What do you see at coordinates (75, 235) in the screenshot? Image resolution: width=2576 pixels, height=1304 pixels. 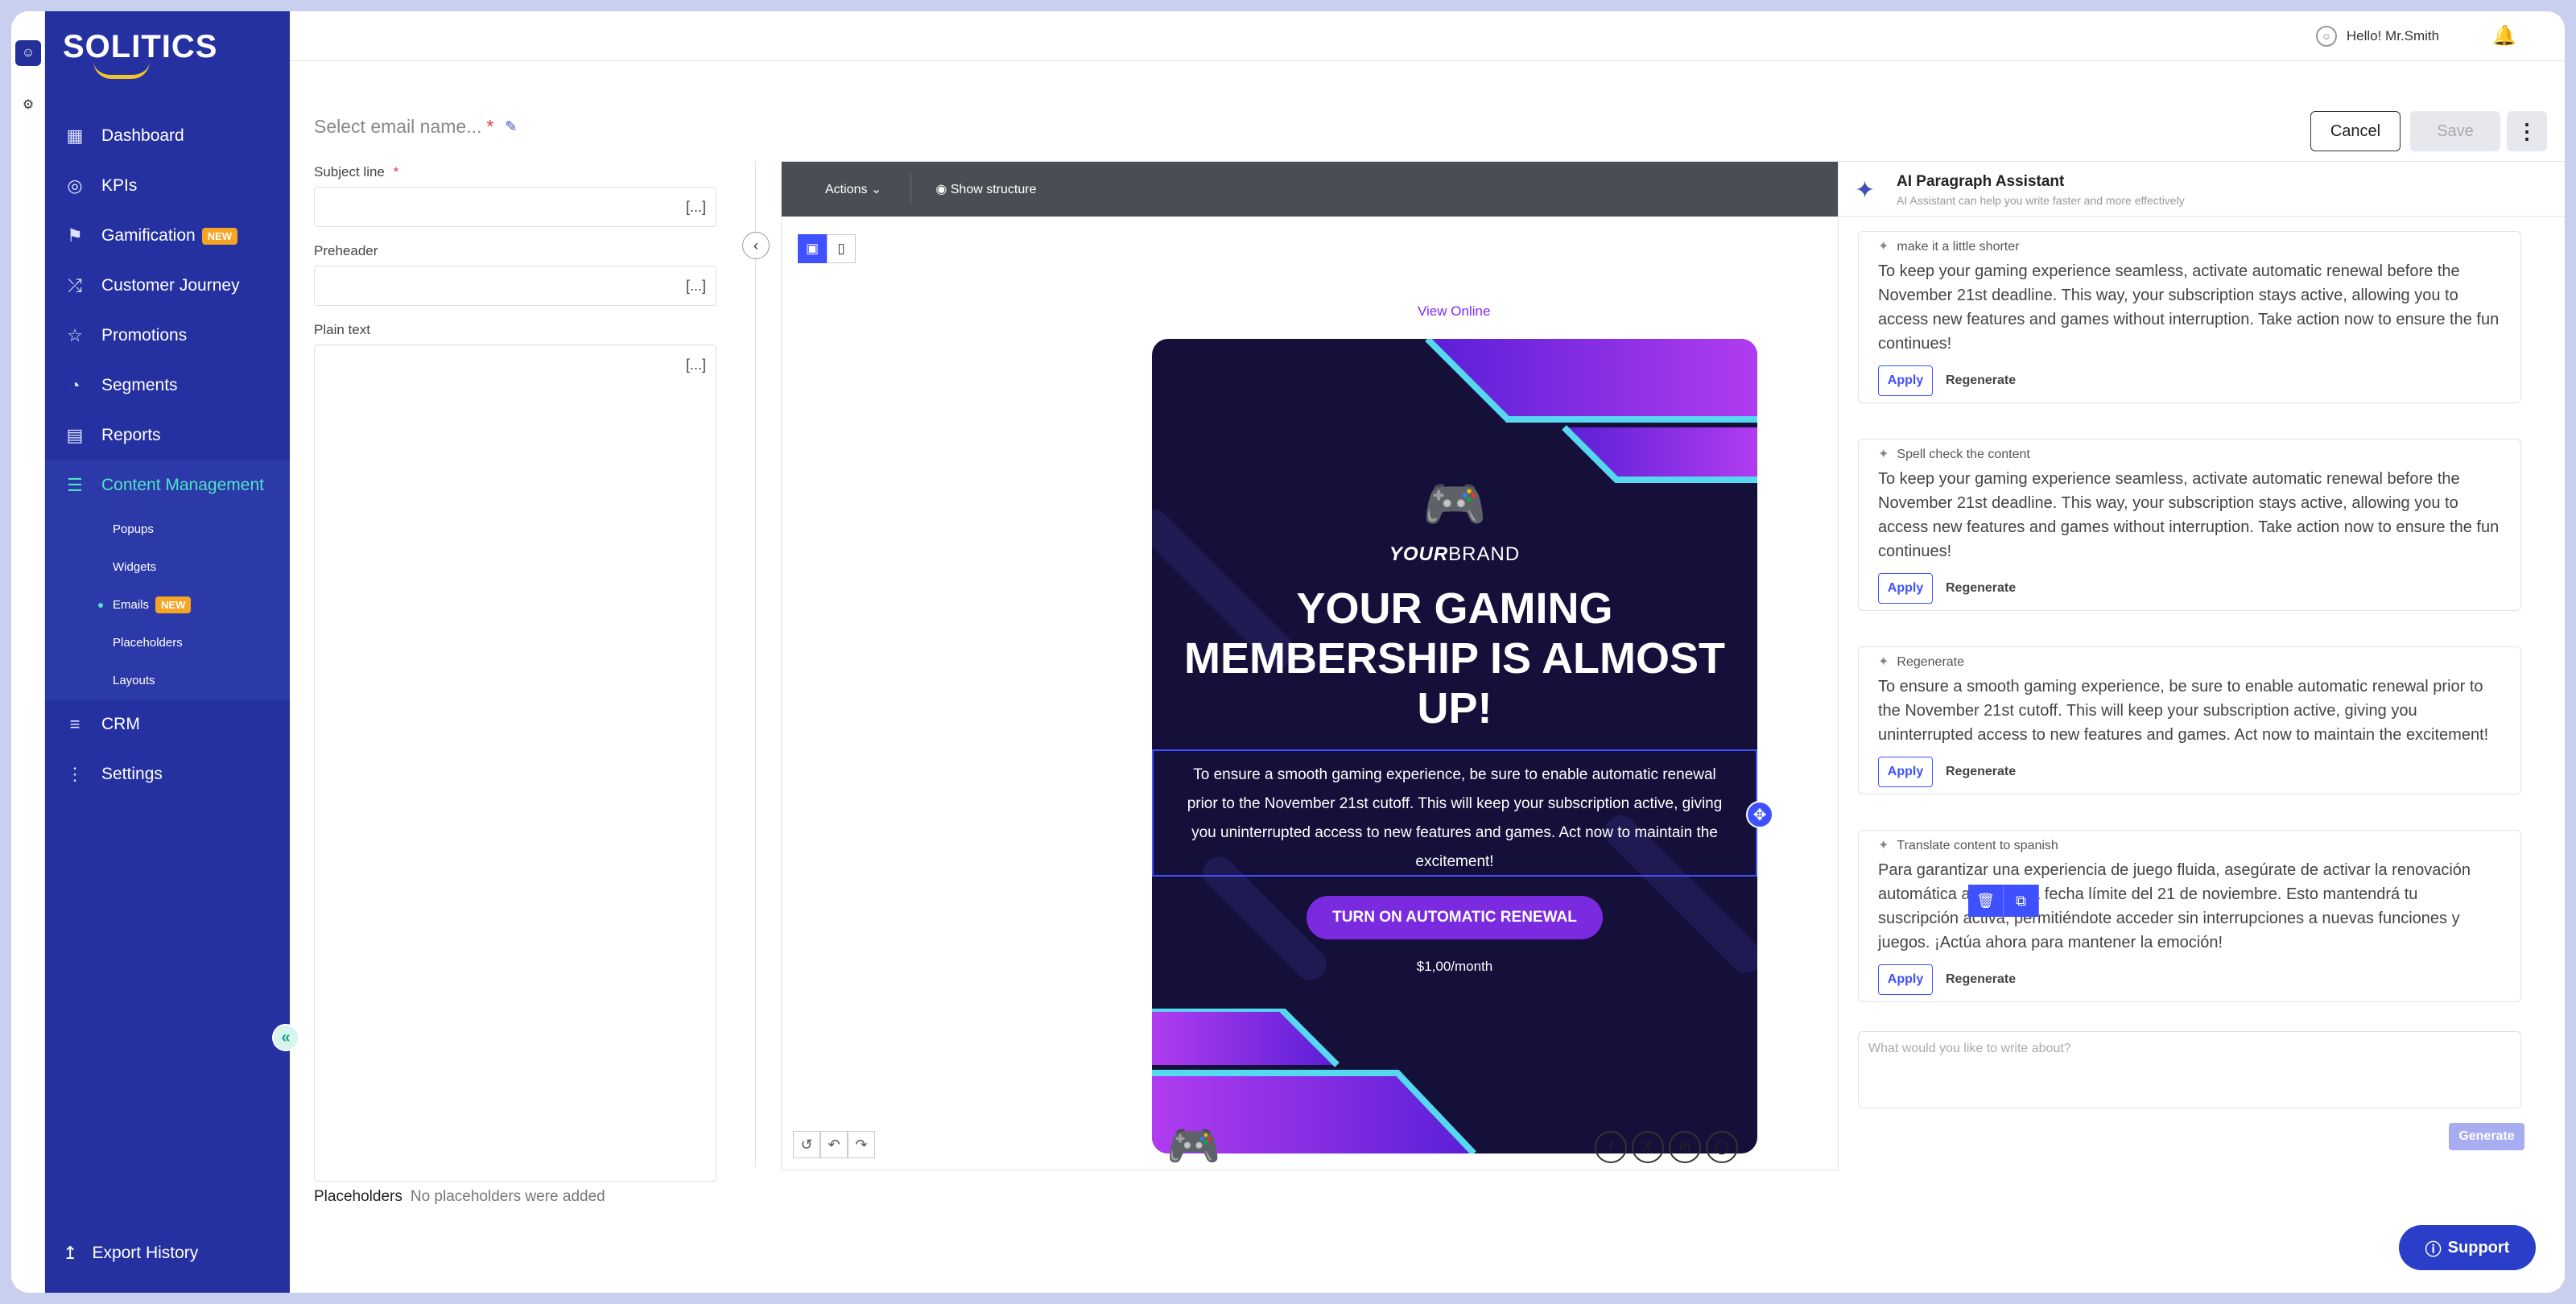 I see `flag-icon: ⚑` at bounding box center [75, 235].